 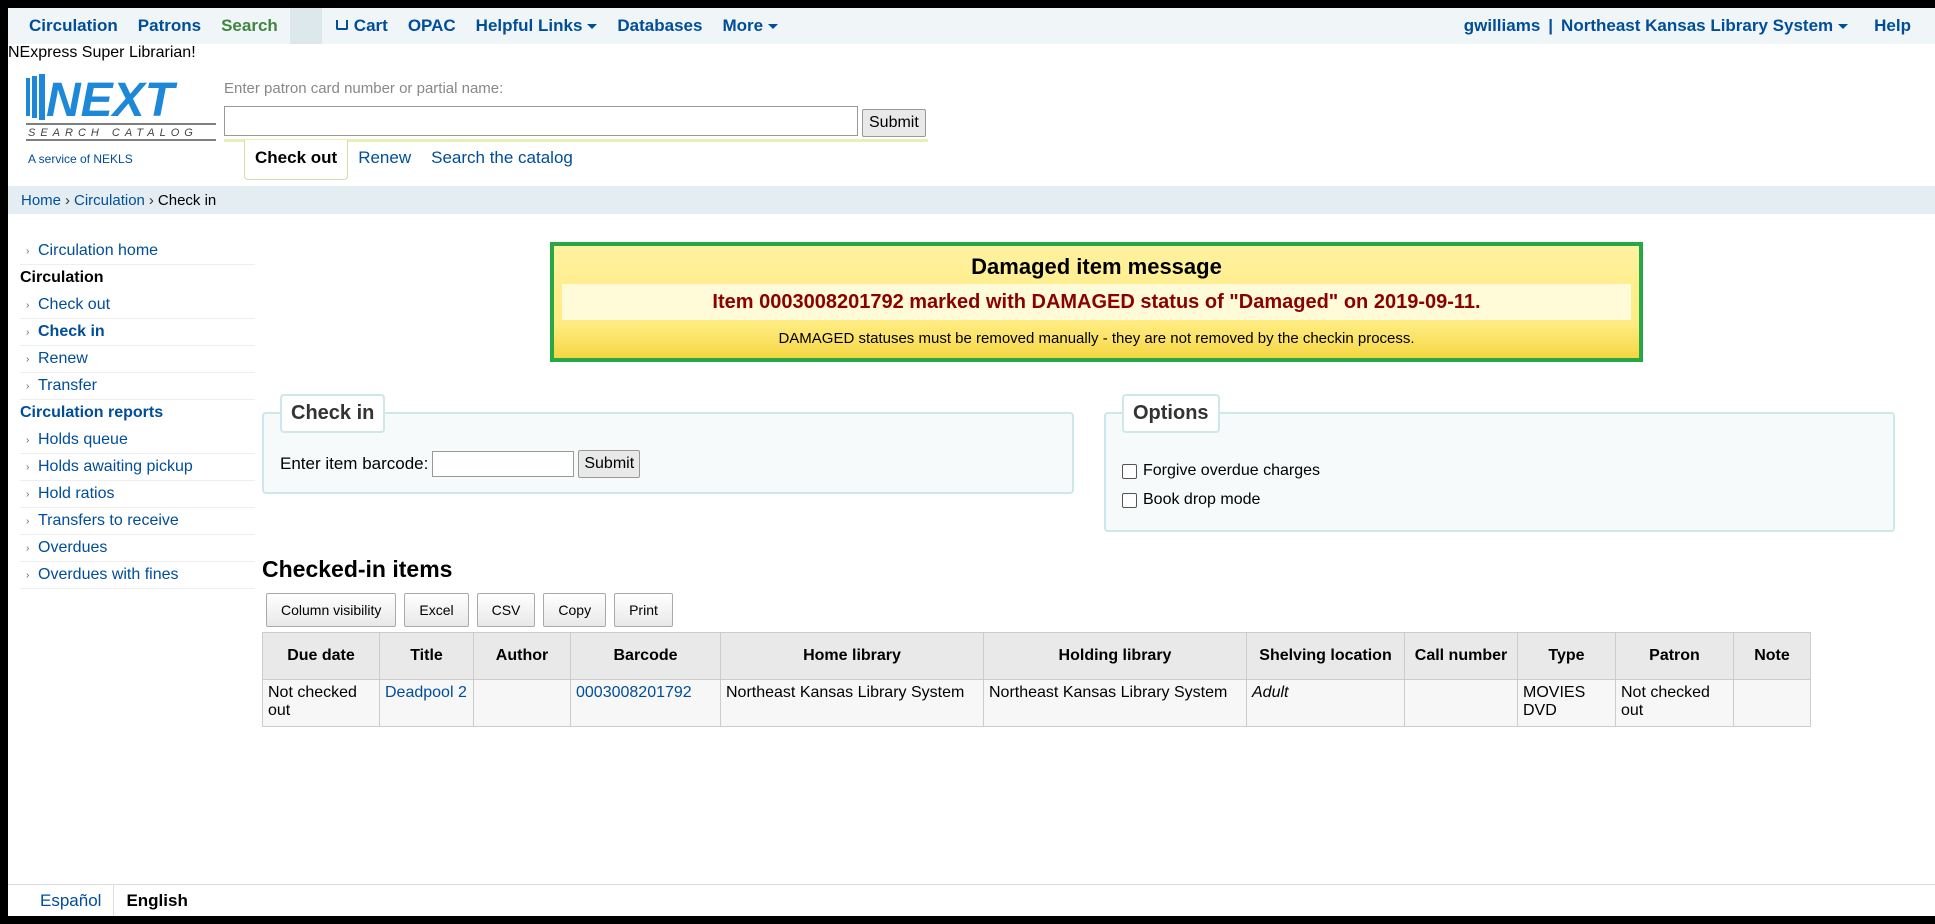 I want to click on sidebar-item-hold-ratios: › Hold ratios, so click(x=137, y=494).